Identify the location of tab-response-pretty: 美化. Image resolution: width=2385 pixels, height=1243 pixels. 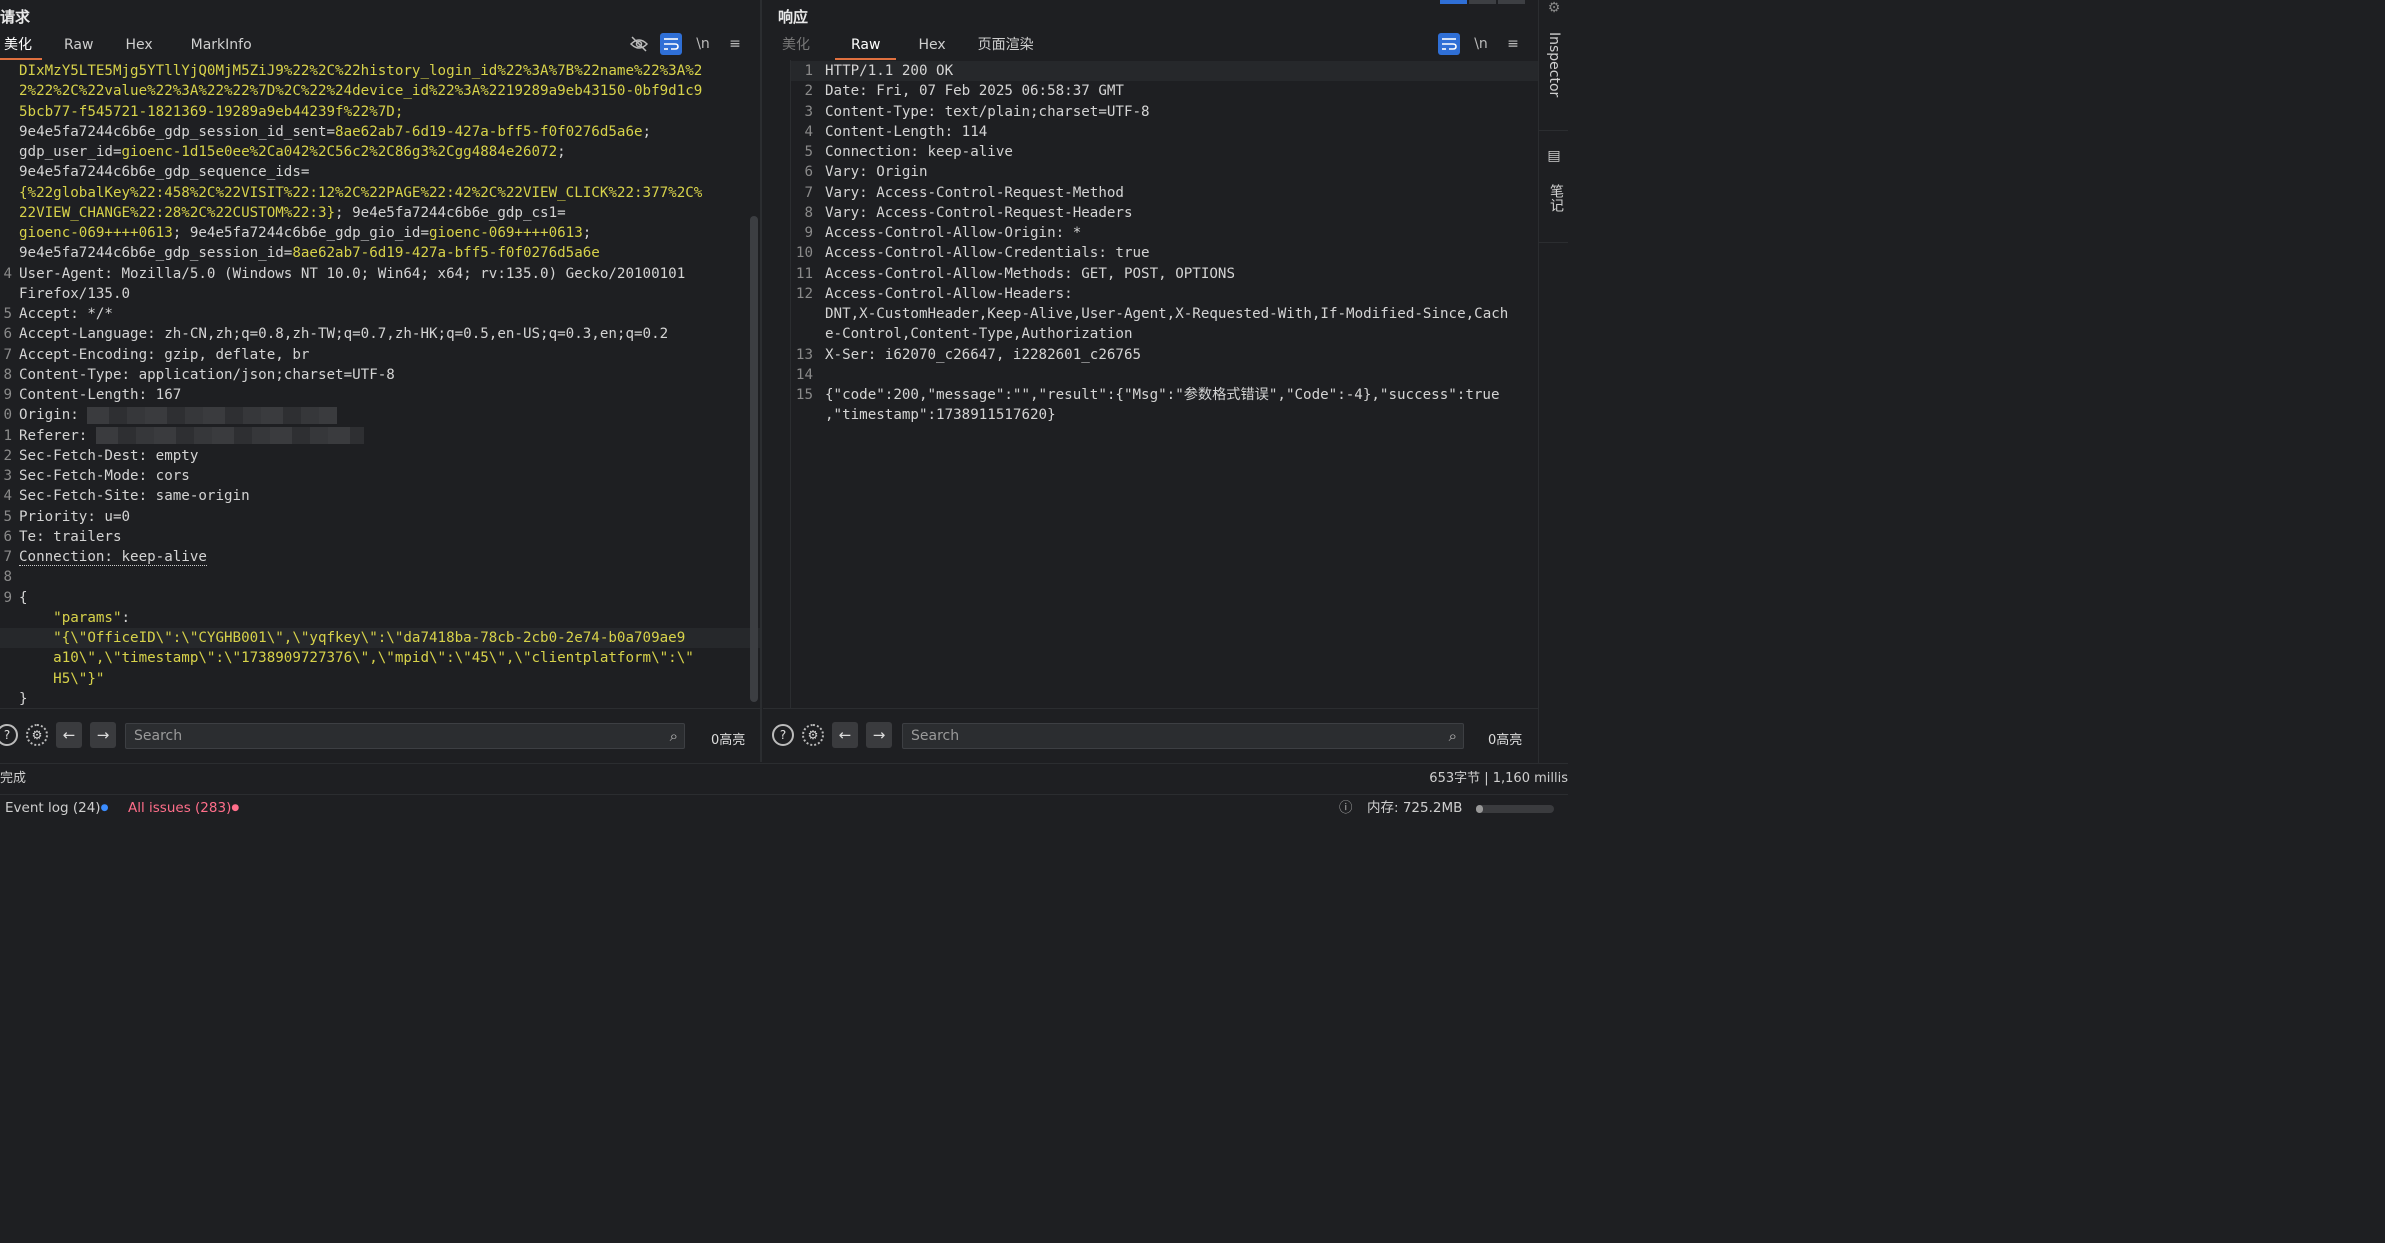
(796, 48).